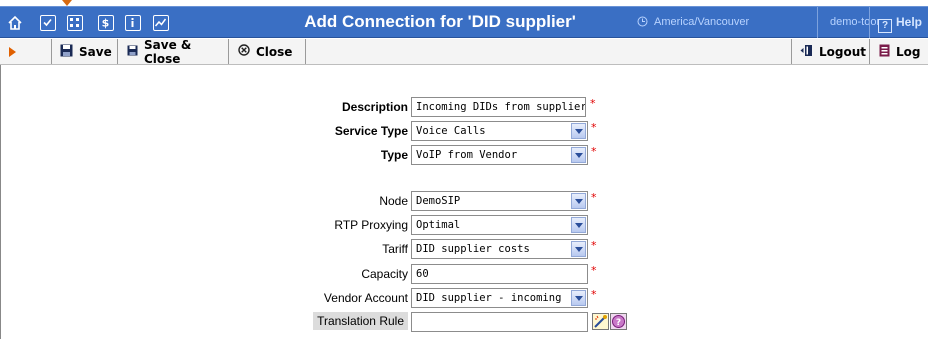 The width and height of the screenshot is (928, 339). What do you see at coordinates (884, 52) in the screenshot?
I see `log-book-icon` at bounding box center [884, 52].